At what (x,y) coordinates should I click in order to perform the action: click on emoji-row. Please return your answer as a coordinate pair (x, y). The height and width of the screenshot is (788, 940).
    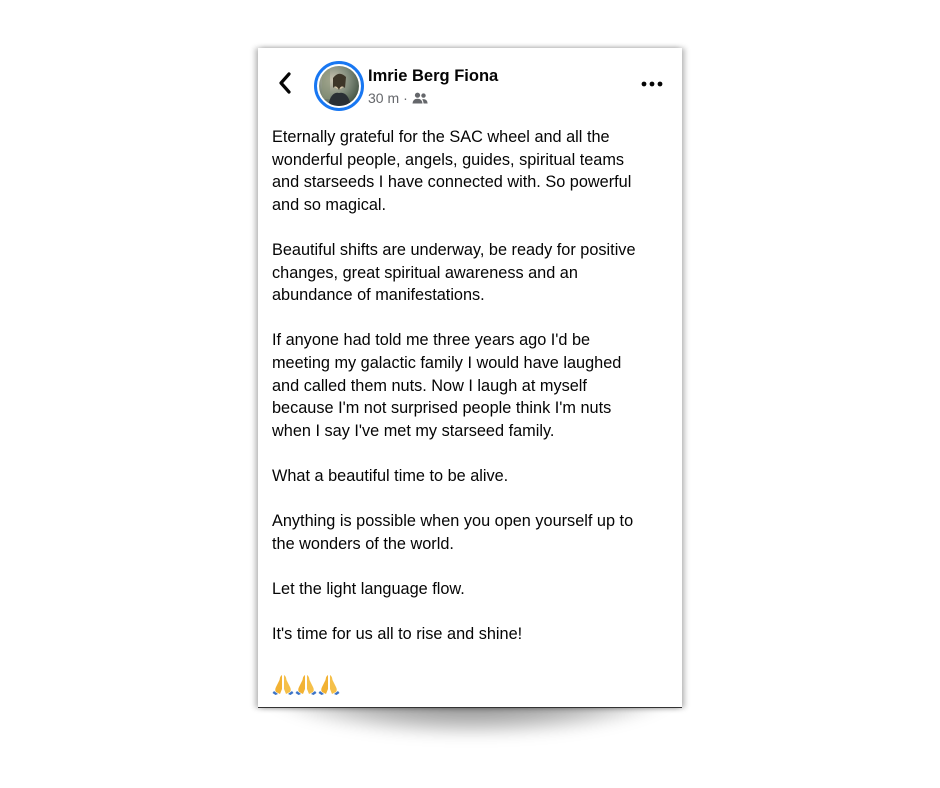
    Looking at the image, I should click on (306, 684).